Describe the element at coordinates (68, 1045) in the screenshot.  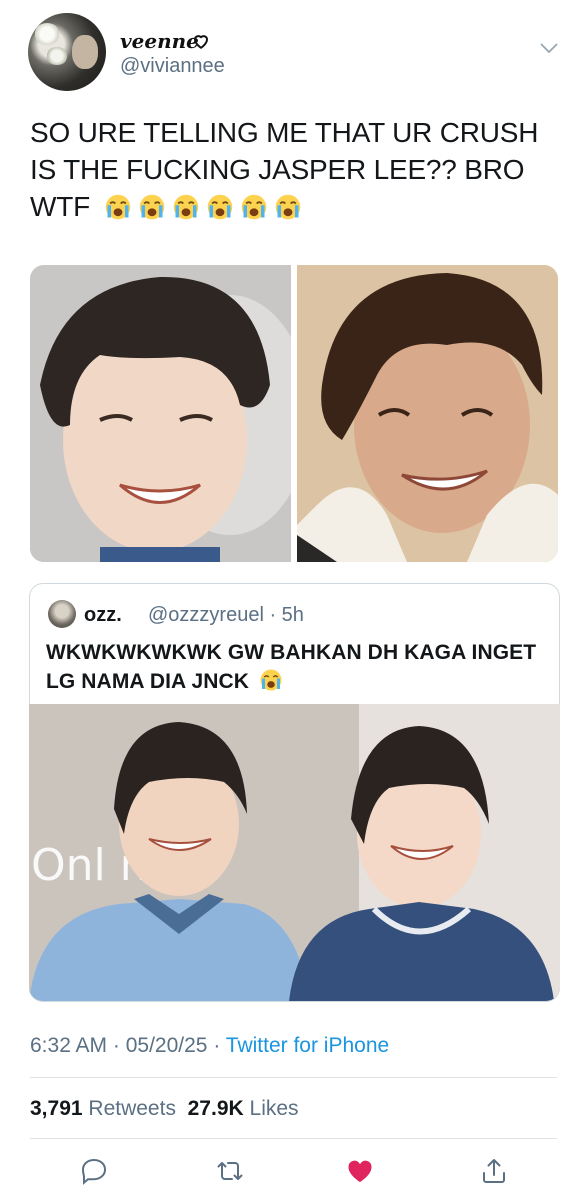
I see `tweet-time: 6:32 AM` at that location.